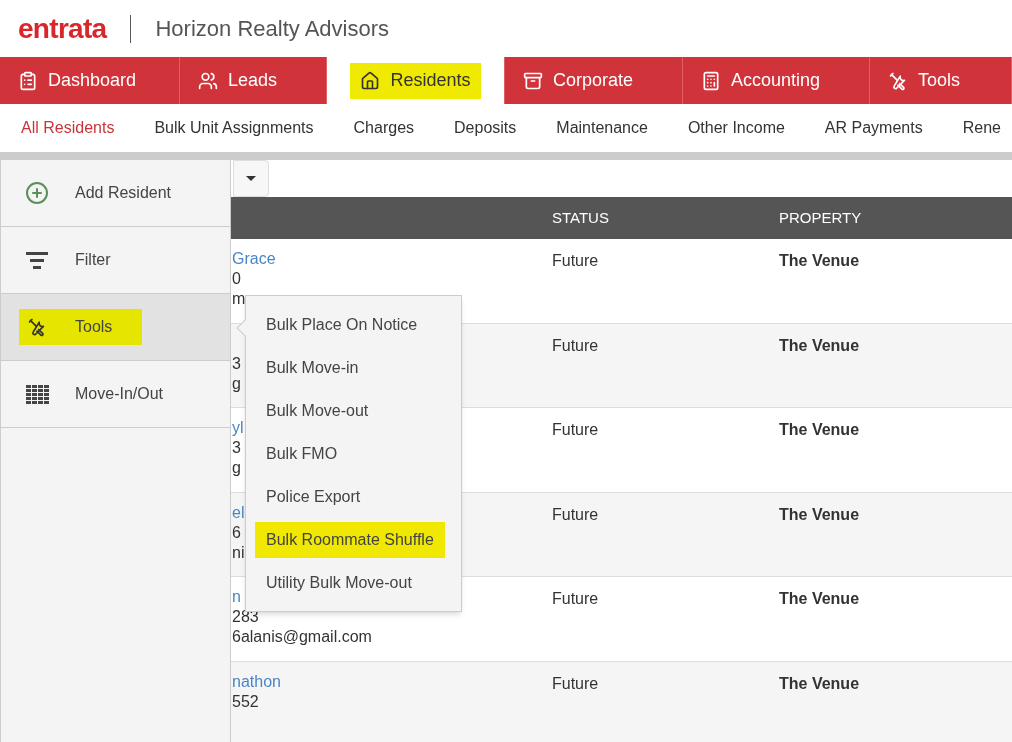  Describe the element at coordinates (736, 128) in the screenshot. I see `sub-tab: Other Income` at that location.